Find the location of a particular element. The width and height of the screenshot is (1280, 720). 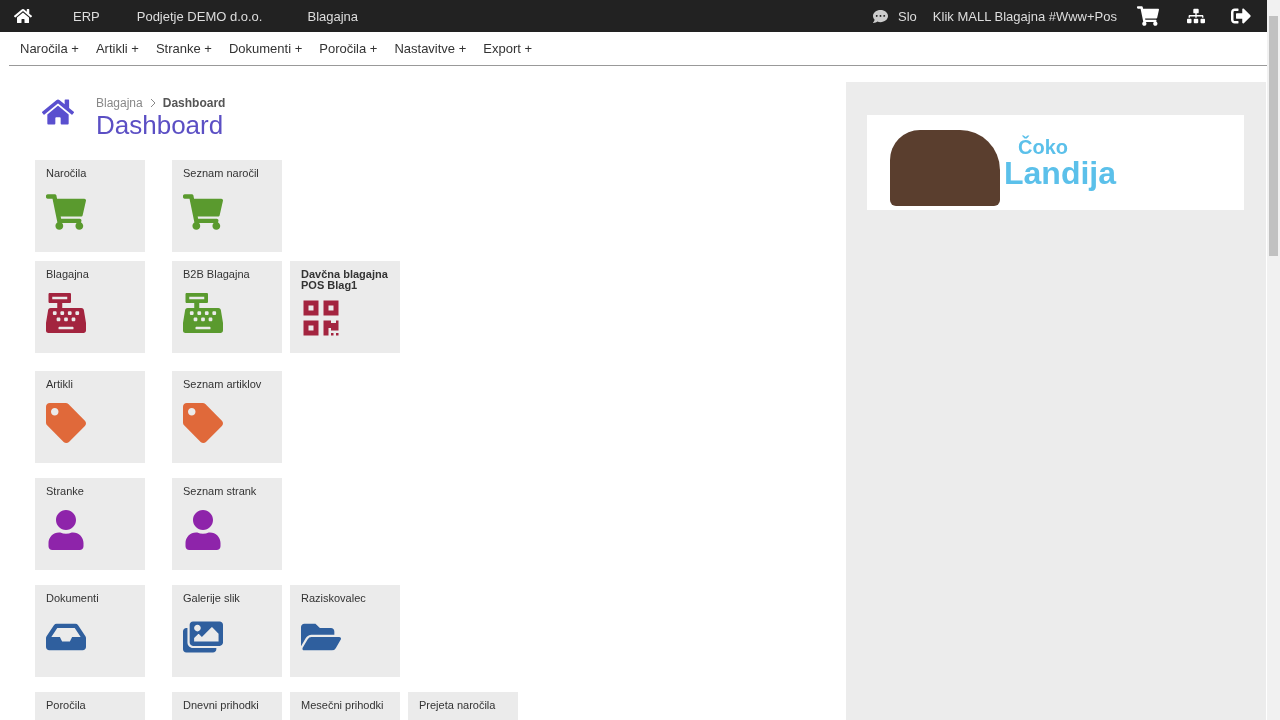

menu-item: Nastavitve + is located at coordinates (430, 48).